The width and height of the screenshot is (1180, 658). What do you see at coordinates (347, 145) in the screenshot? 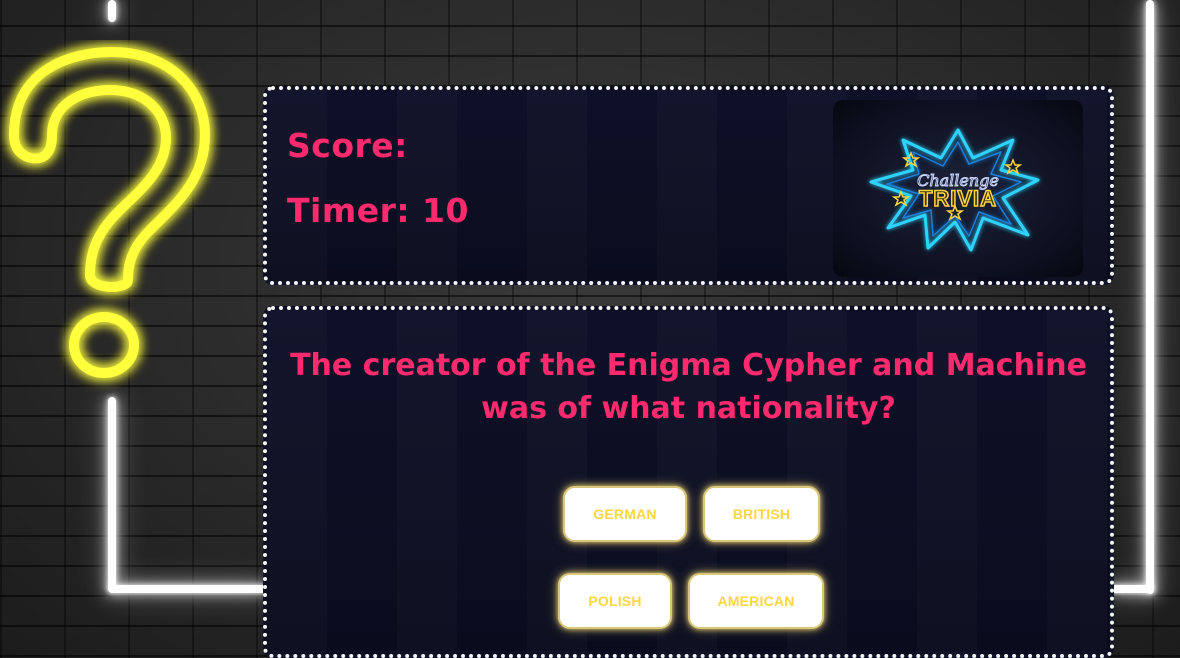
I see `score-label: Score:` at bounding box center [347, 145].